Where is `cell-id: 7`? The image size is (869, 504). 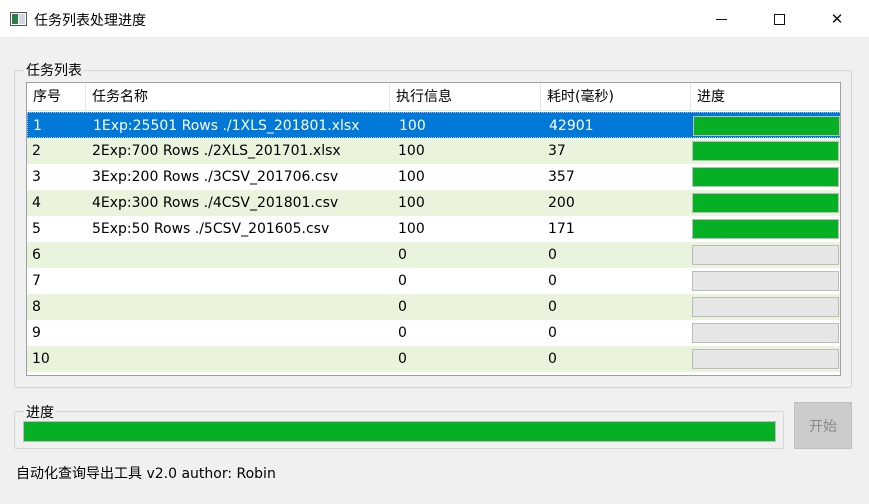 cell-id: 7 is located at coordinates (36, 281).